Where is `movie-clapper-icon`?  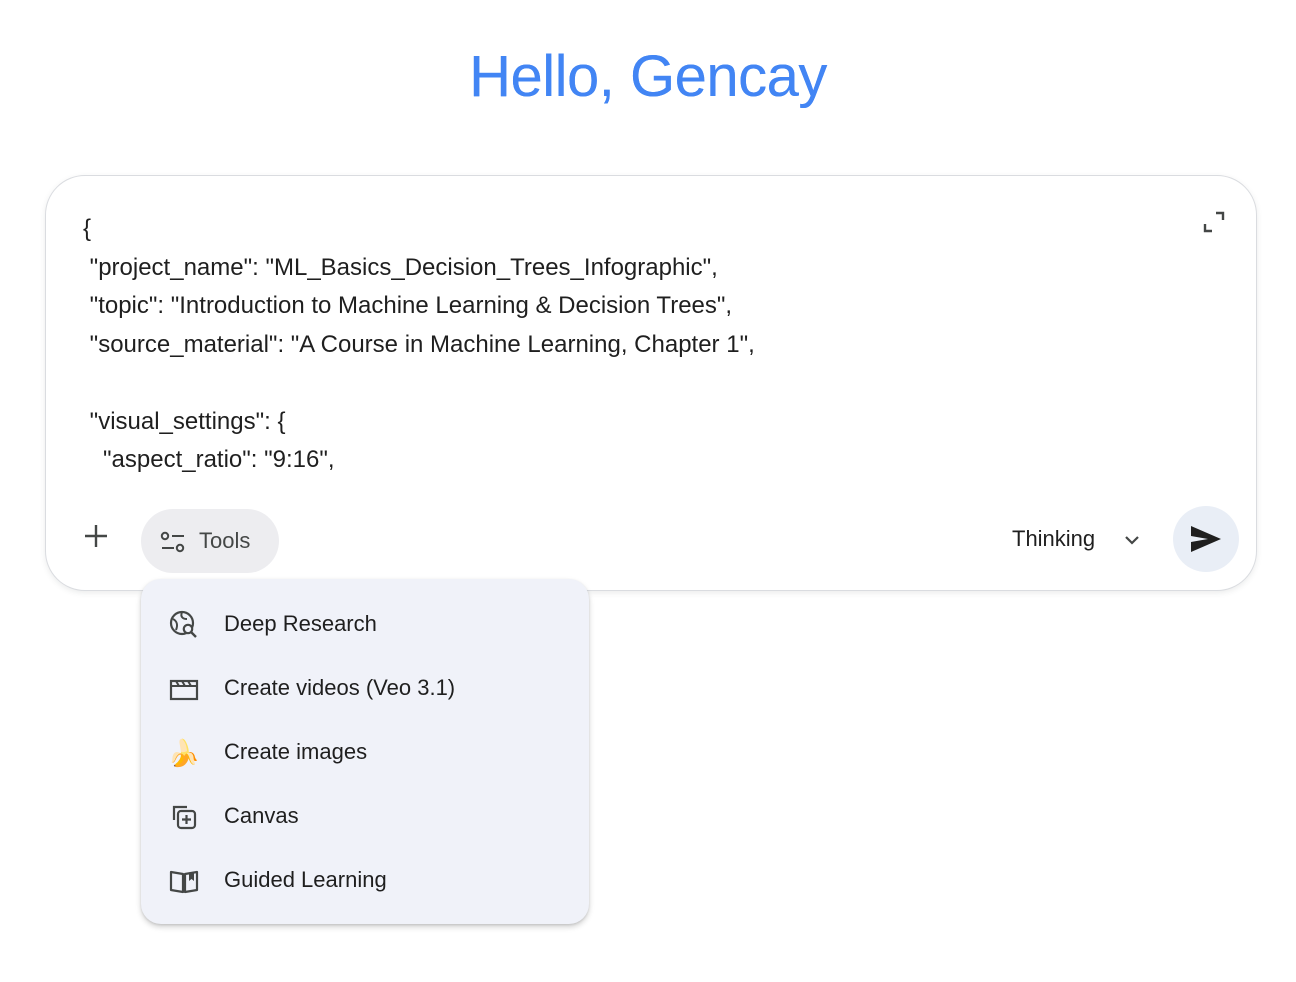
movie-clapper-icon is located at coordinates (184, 689).